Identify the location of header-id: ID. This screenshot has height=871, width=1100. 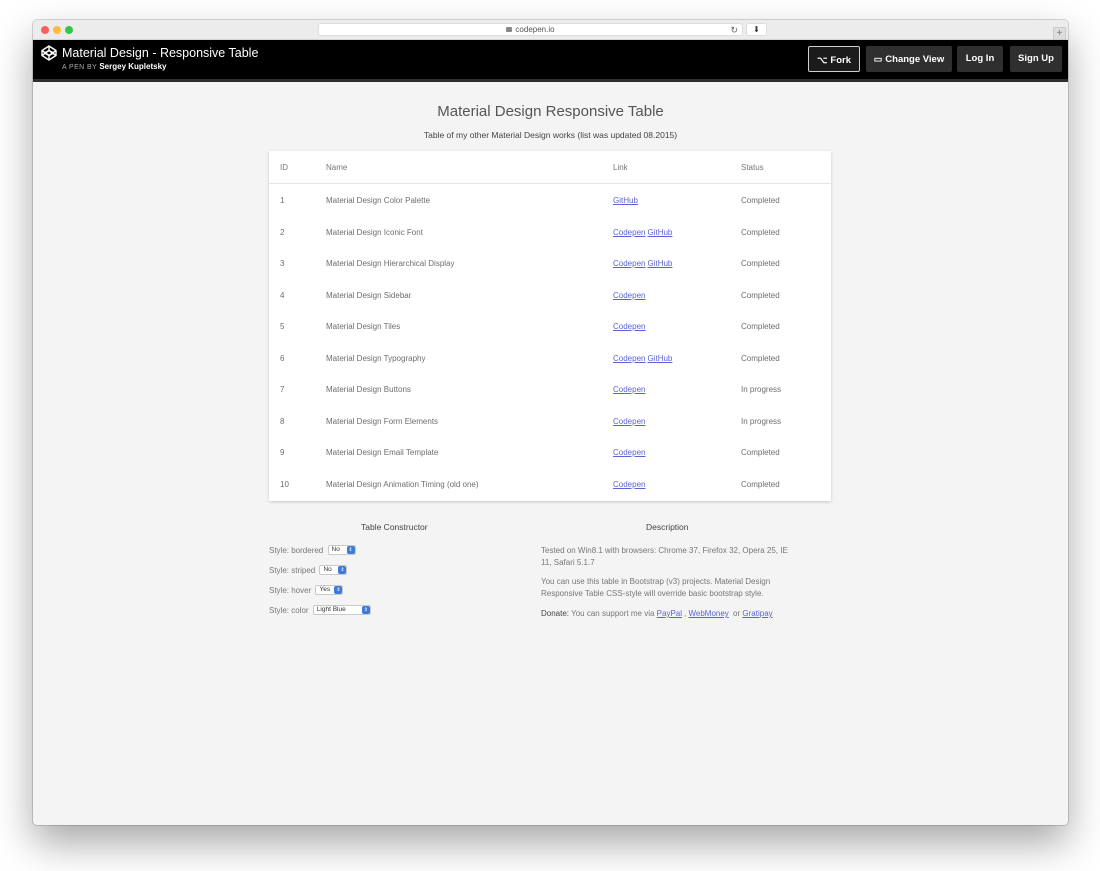
(284, 167).